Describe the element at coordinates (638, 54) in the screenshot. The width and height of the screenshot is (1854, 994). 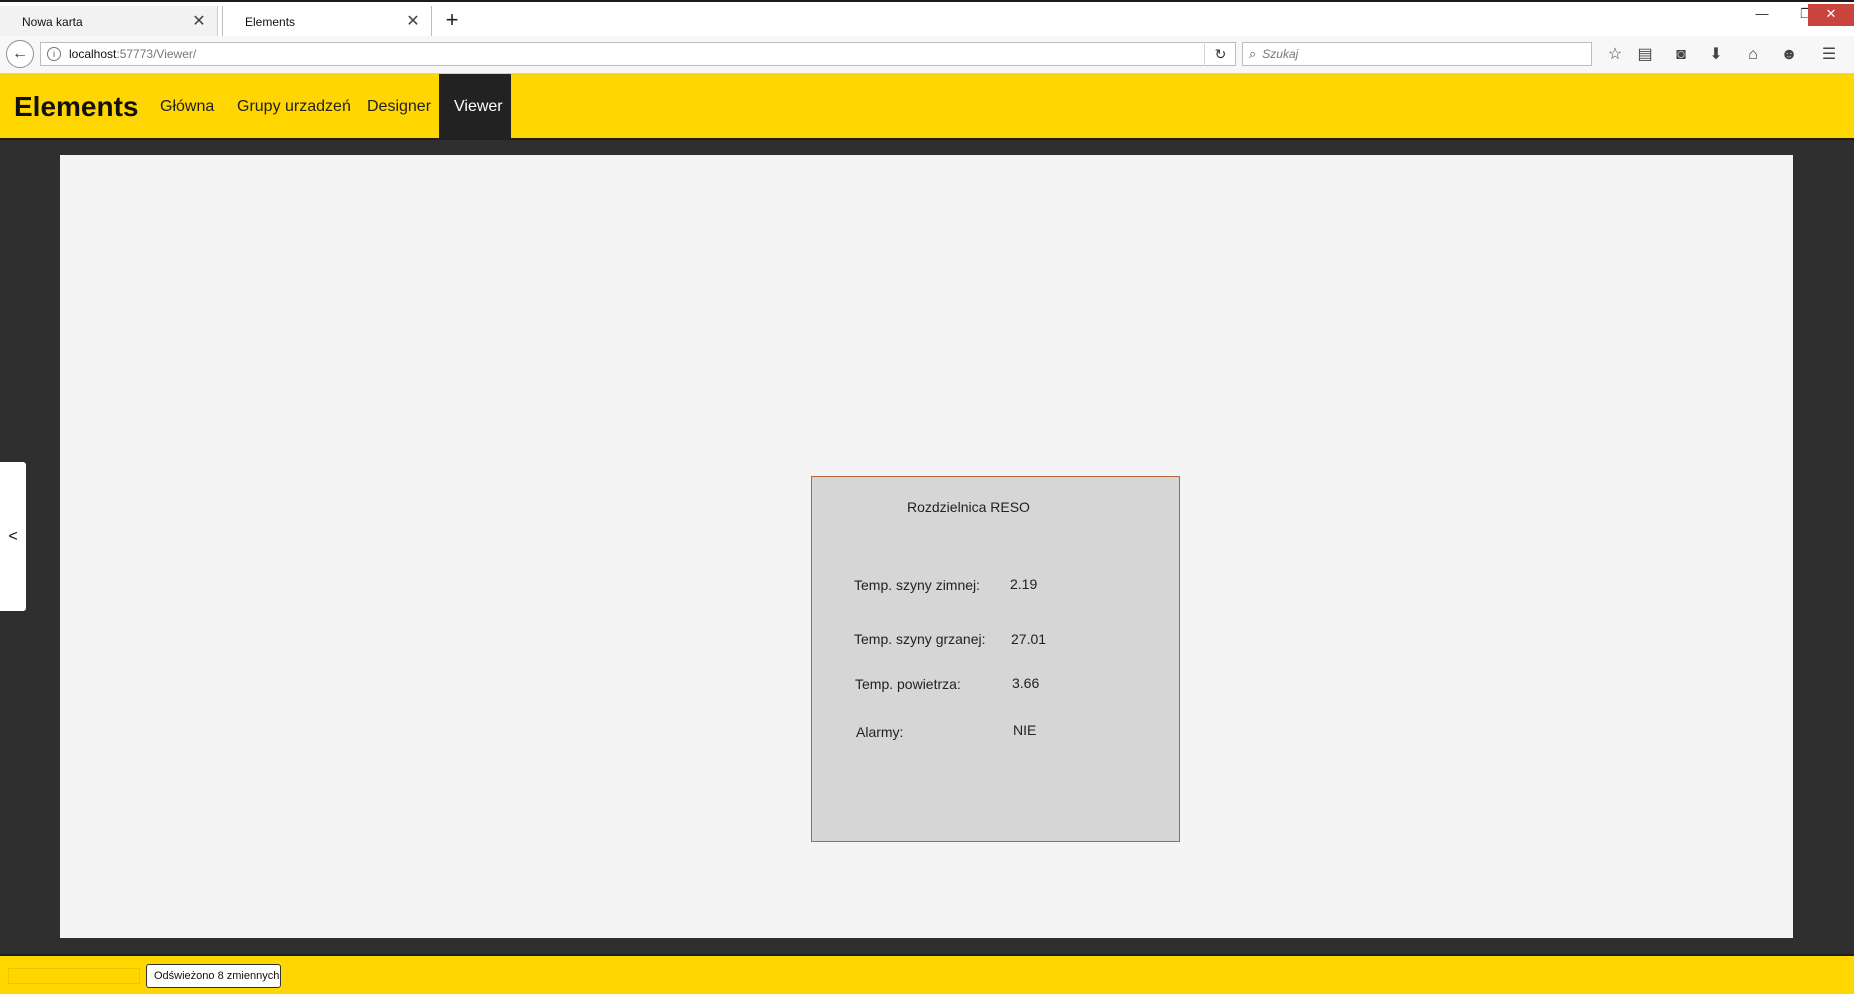
I see `address-bar: i localhost :57773/Viewer/` at that location.